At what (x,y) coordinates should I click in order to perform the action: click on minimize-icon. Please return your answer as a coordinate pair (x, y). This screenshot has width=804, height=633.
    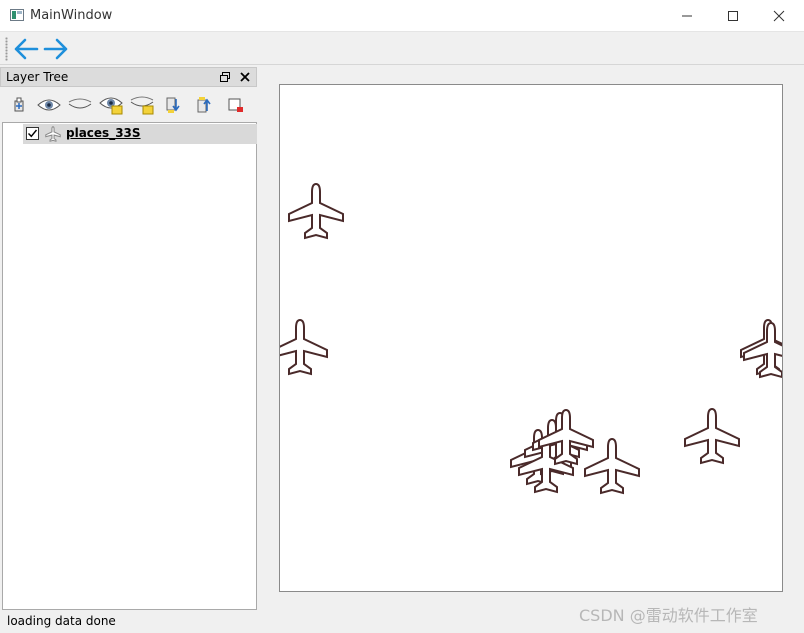
    Looking at the image, I should click on (687, 16).